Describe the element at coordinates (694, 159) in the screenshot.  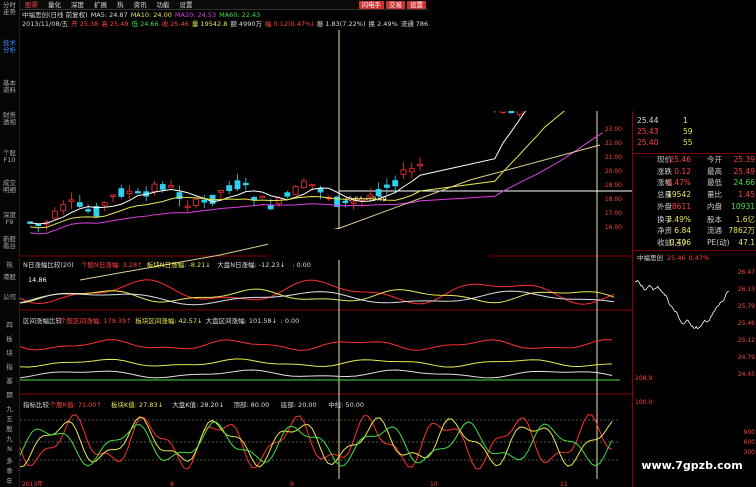
I see `quote-row: 现价 25.46 今开 25.39` at that location.